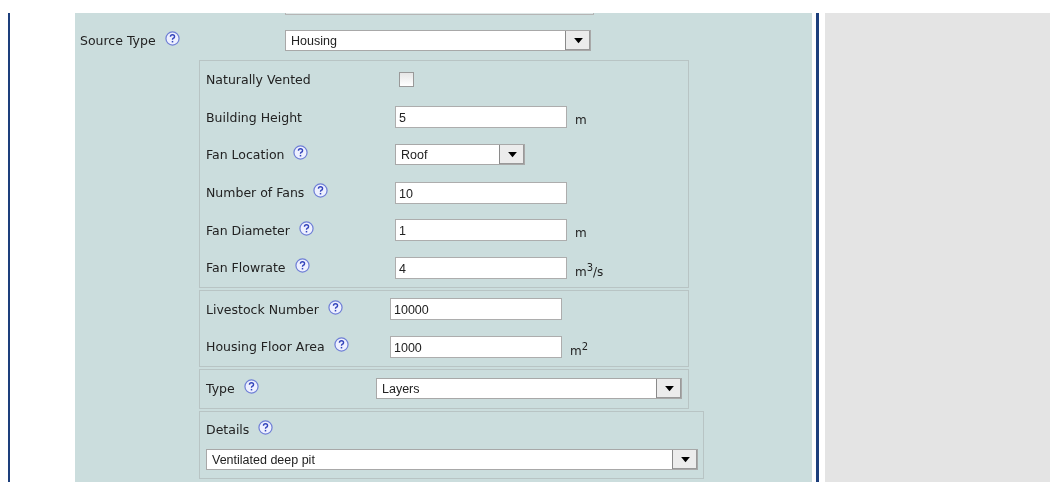  What do you see at coordinates (476, 346) in the screenshot?
I see `input-field: 1000` at bounding box center [476, 346].